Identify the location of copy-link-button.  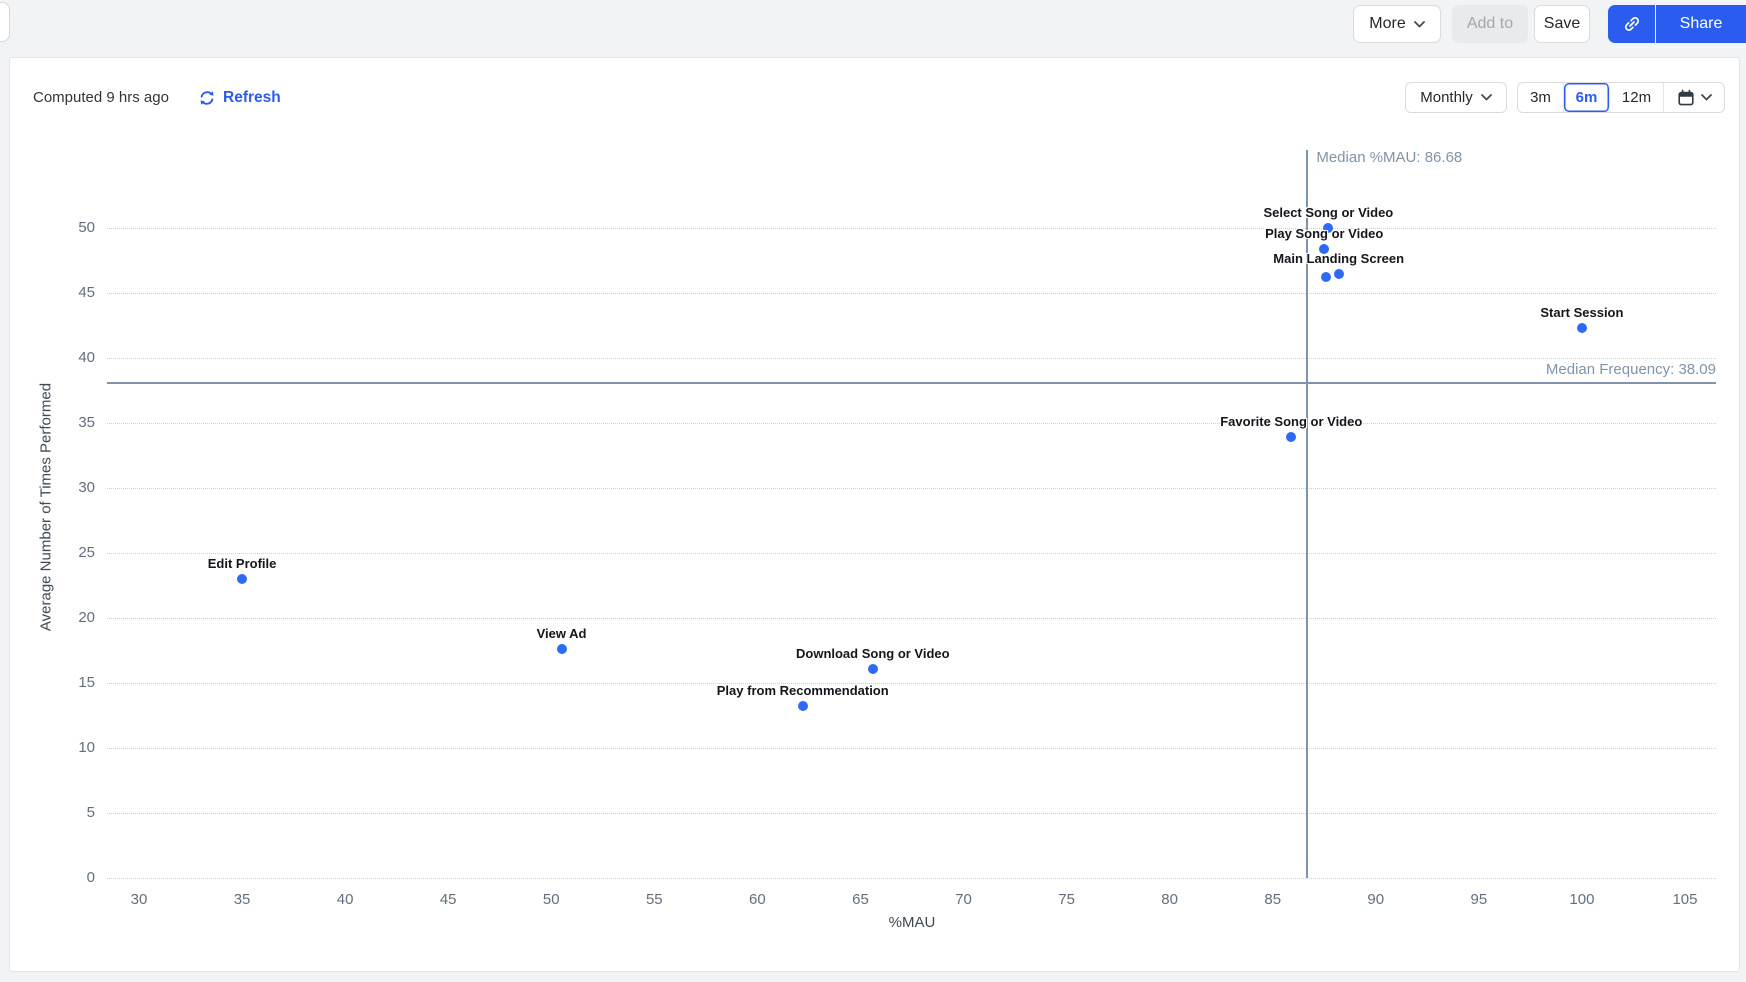
(1632, 24).